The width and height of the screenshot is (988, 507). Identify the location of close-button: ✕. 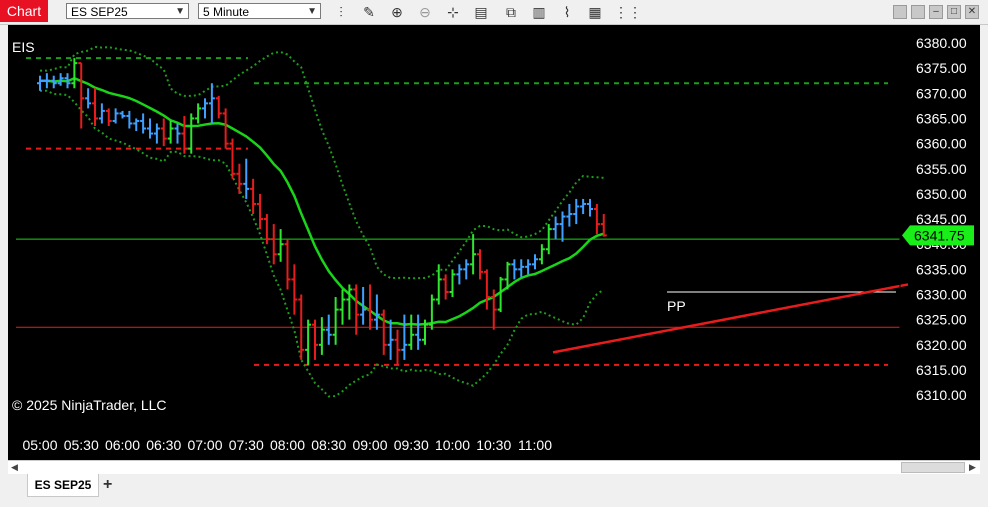
(972, 12).